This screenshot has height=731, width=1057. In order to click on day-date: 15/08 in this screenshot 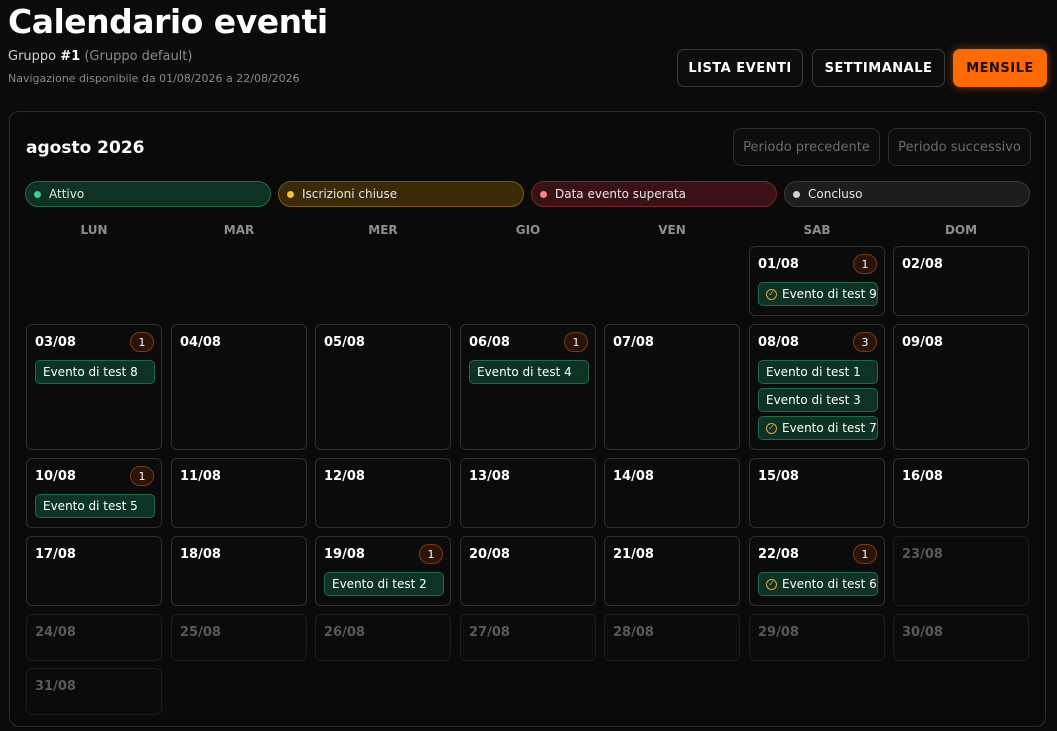, I will do `click(778, 476)`.